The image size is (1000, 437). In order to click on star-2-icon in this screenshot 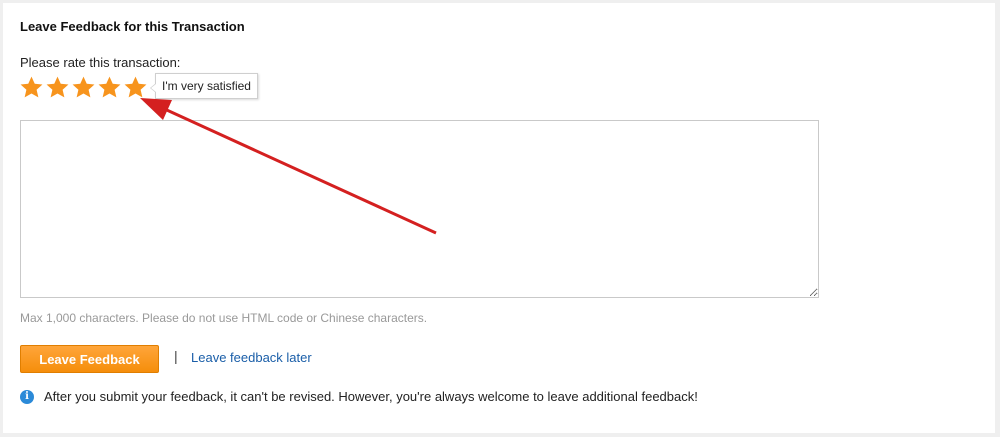, I will do `click(57, 87)`.